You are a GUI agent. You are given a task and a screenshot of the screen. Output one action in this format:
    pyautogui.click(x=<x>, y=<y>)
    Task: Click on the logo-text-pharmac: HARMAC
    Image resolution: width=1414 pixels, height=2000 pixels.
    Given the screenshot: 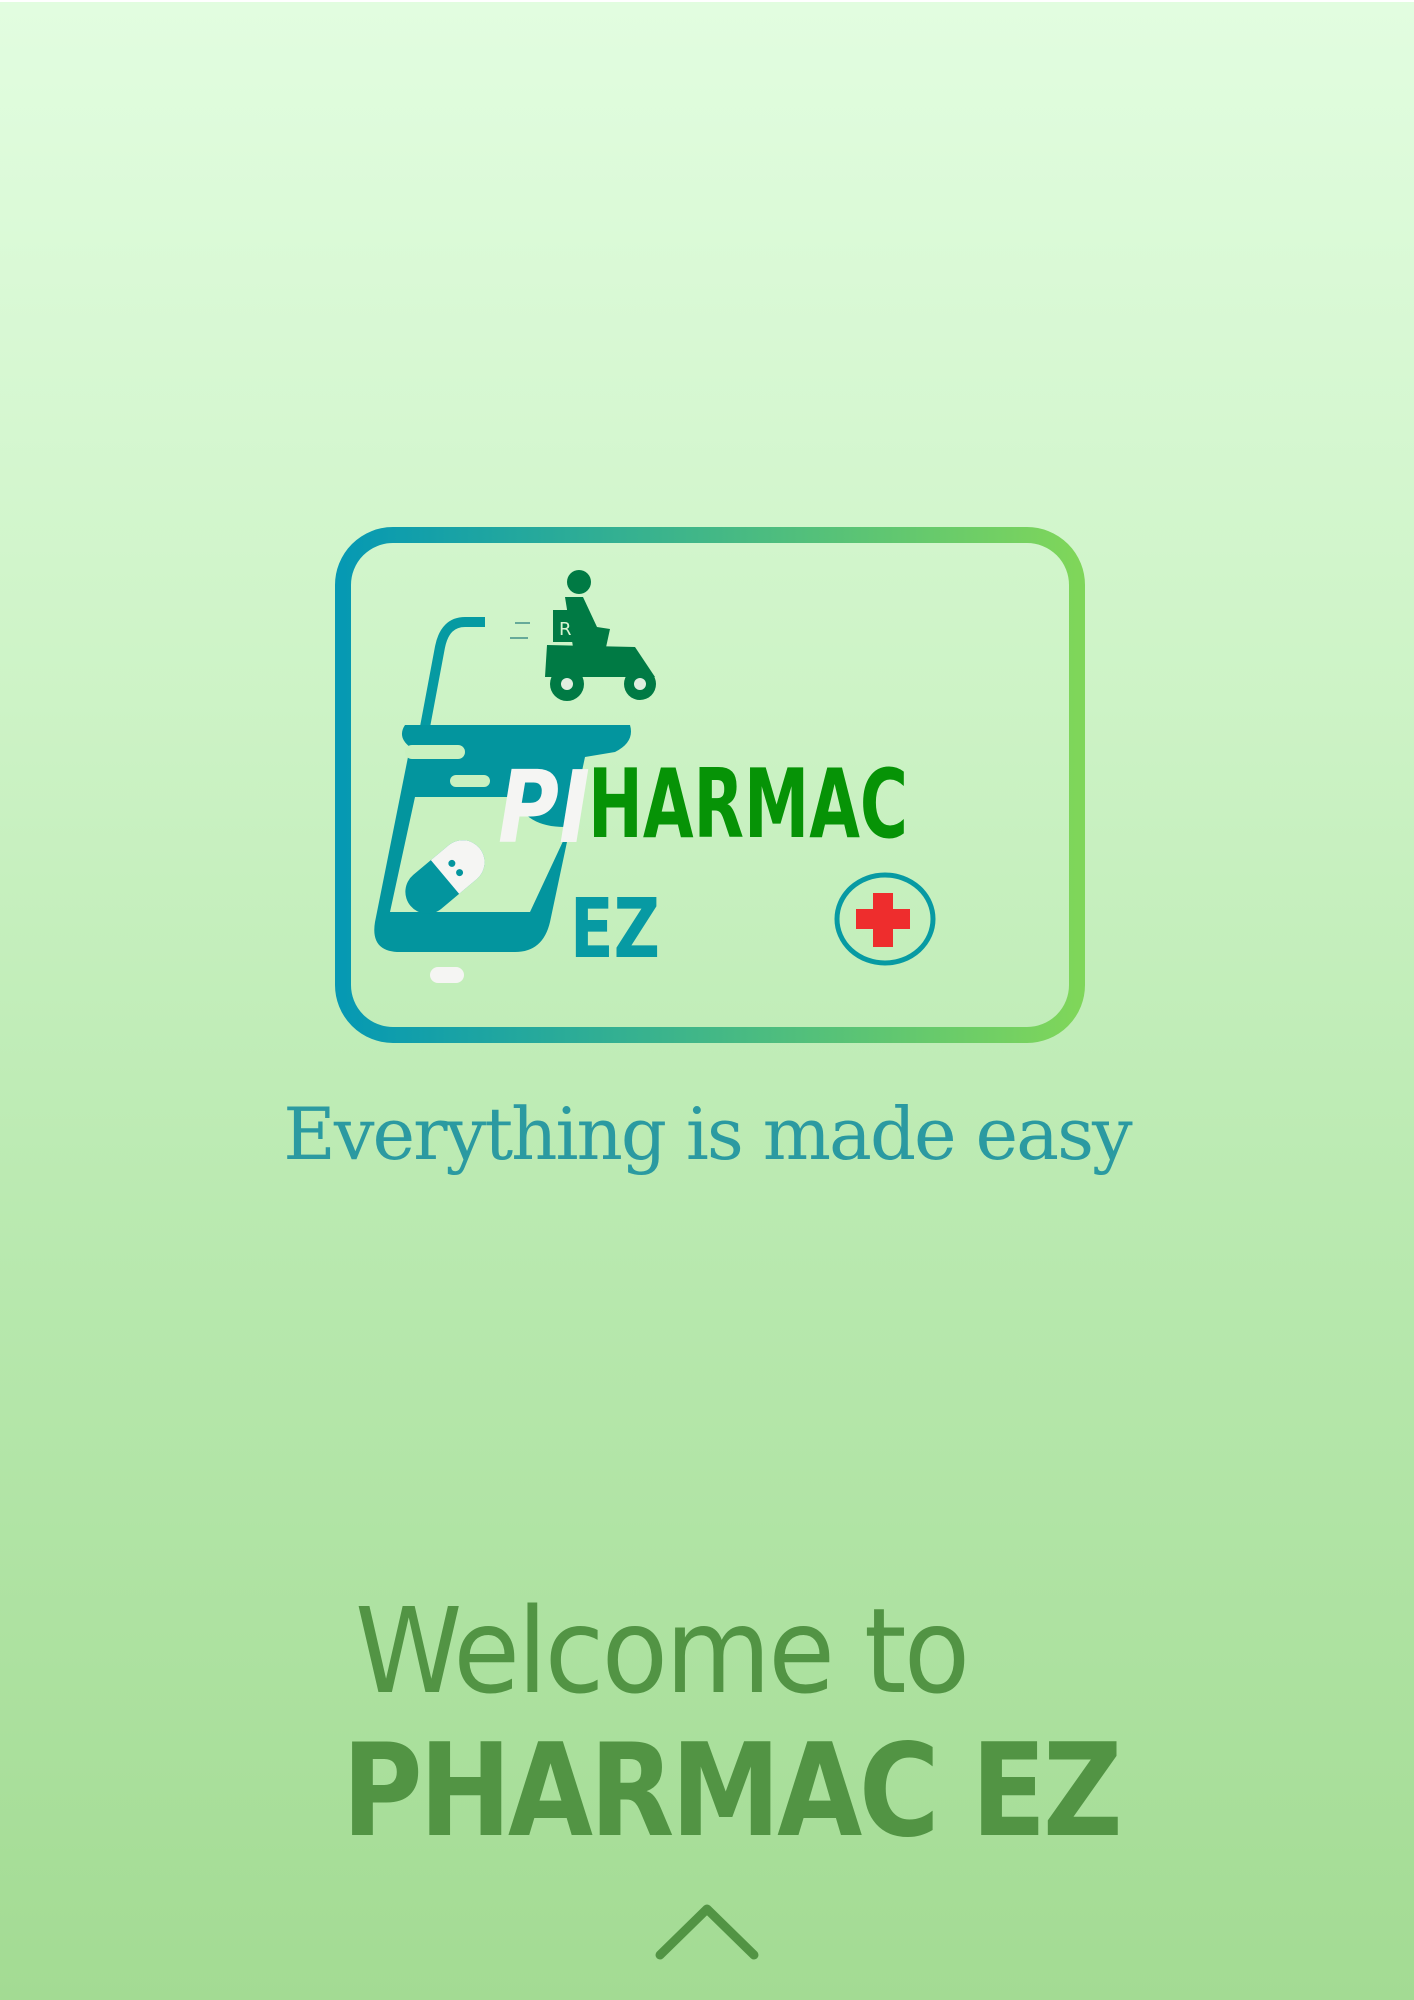 What is the action you would take?
    pyautogui.click(x=748, y=805)
    